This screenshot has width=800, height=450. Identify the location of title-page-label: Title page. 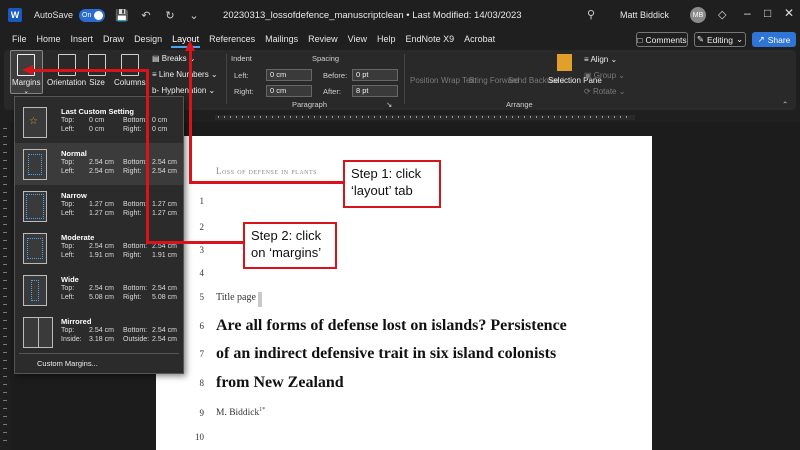
(236, 297).